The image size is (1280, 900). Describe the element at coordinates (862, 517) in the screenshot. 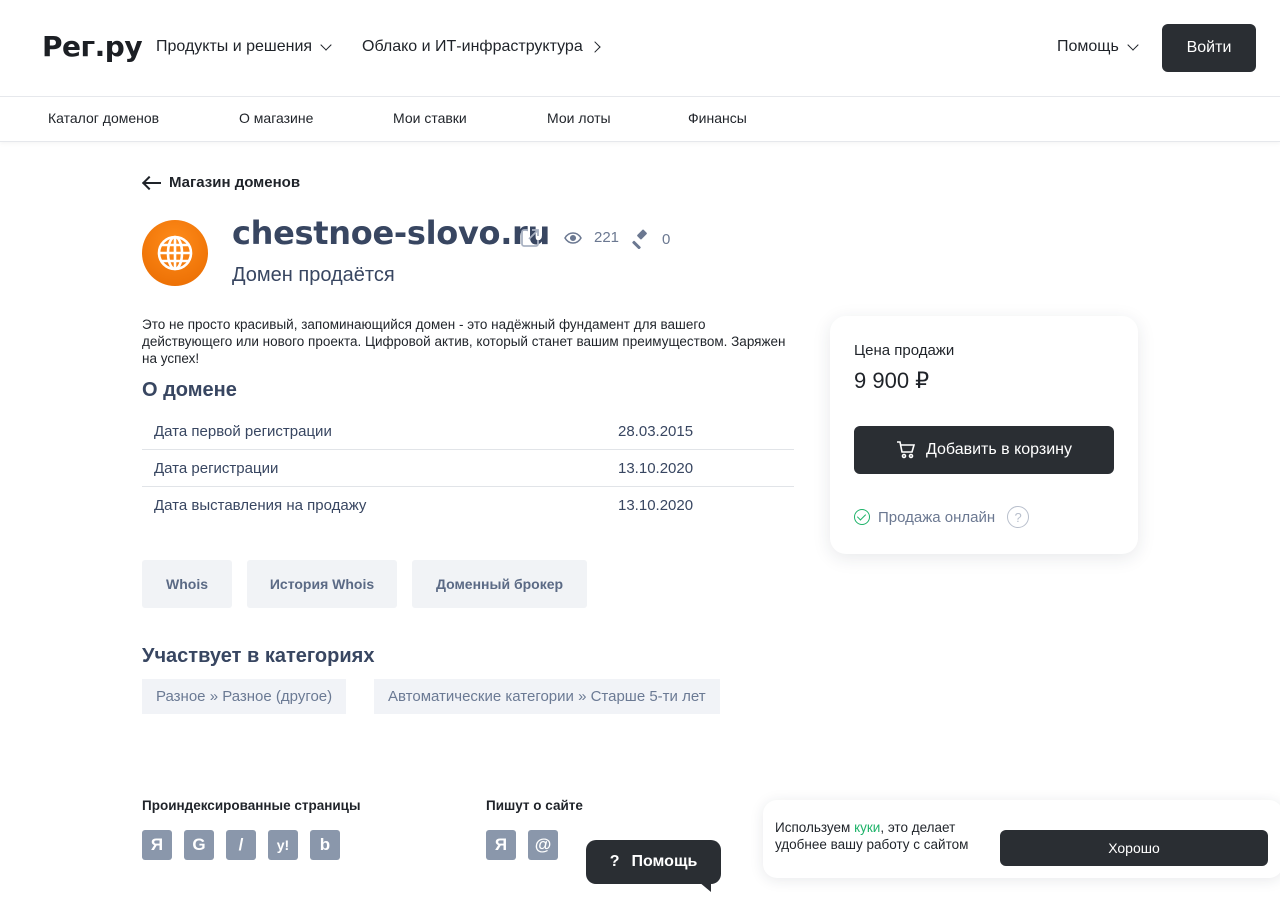

I see `check-circle-icon` at that location.